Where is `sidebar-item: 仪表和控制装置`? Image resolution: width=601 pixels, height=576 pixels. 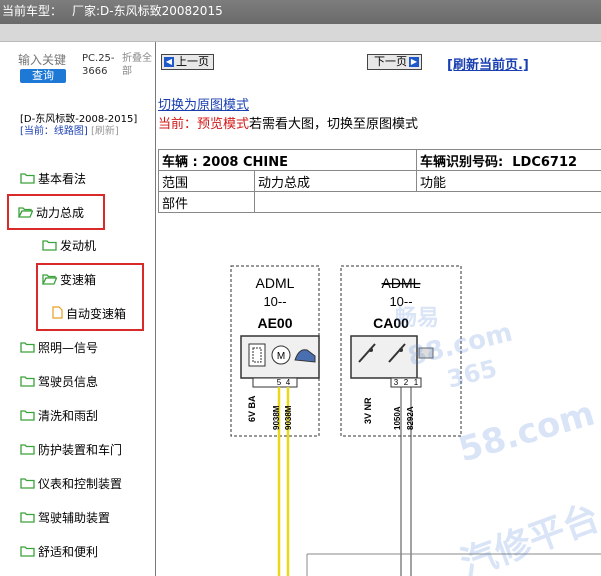
sidebar-item: 仪表和控制装置 is located at coordinates (71, 484).